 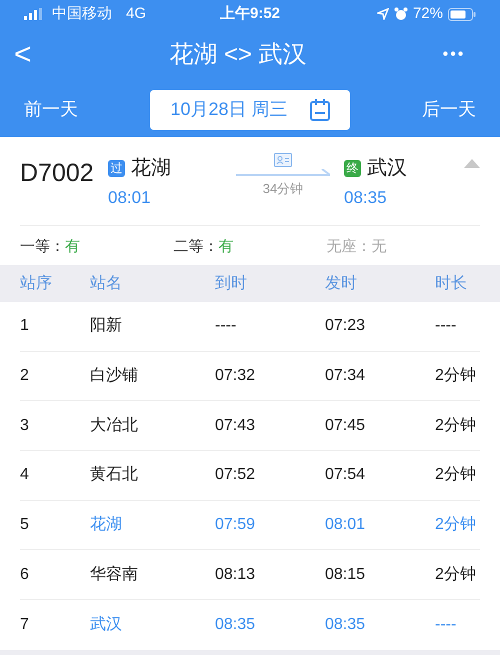 I want to click on table-cell-text: 大冶北, so click(x=114, y=426).